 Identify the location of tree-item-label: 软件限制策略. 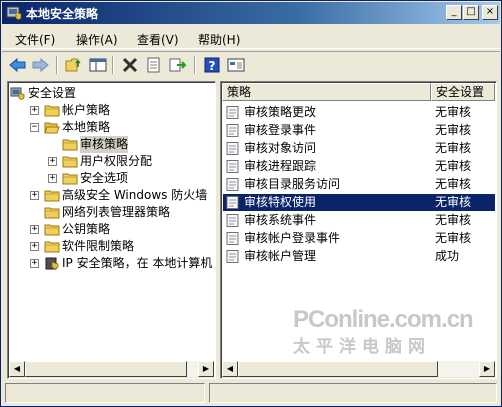
(98, 246).